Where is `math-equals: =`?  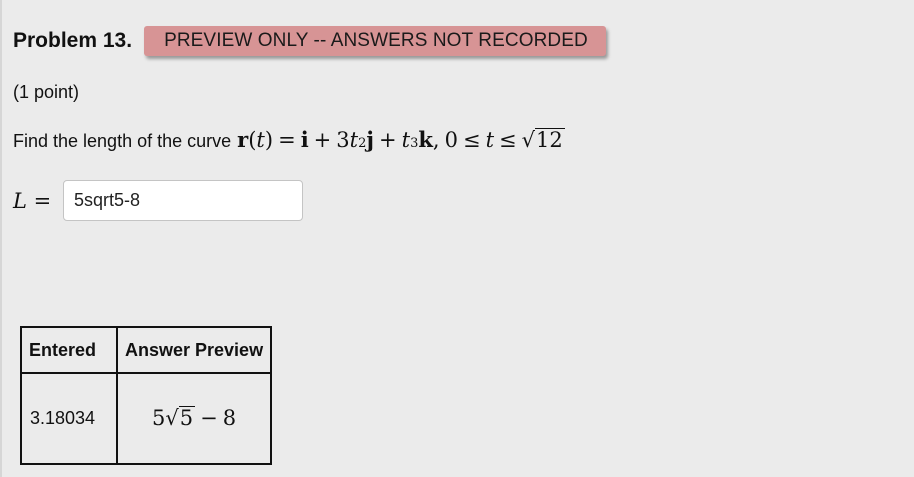
math-equals: = is located at coordinates (287, 140).